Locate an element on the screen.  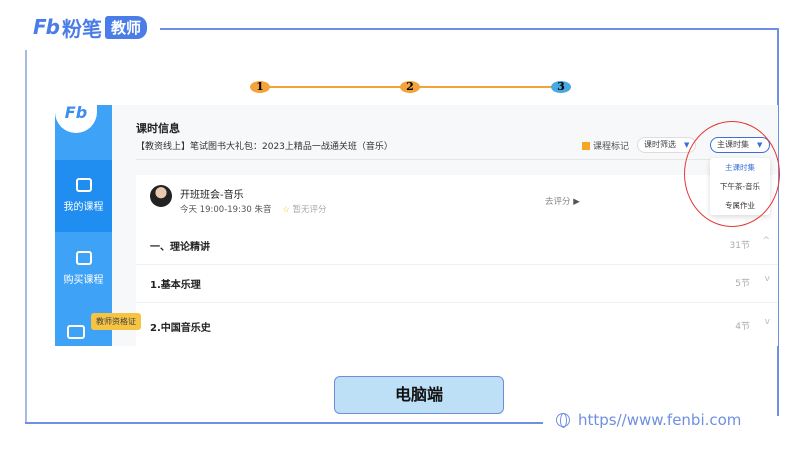
logo-name: 粉笔 is located at coordinates (81, 28).